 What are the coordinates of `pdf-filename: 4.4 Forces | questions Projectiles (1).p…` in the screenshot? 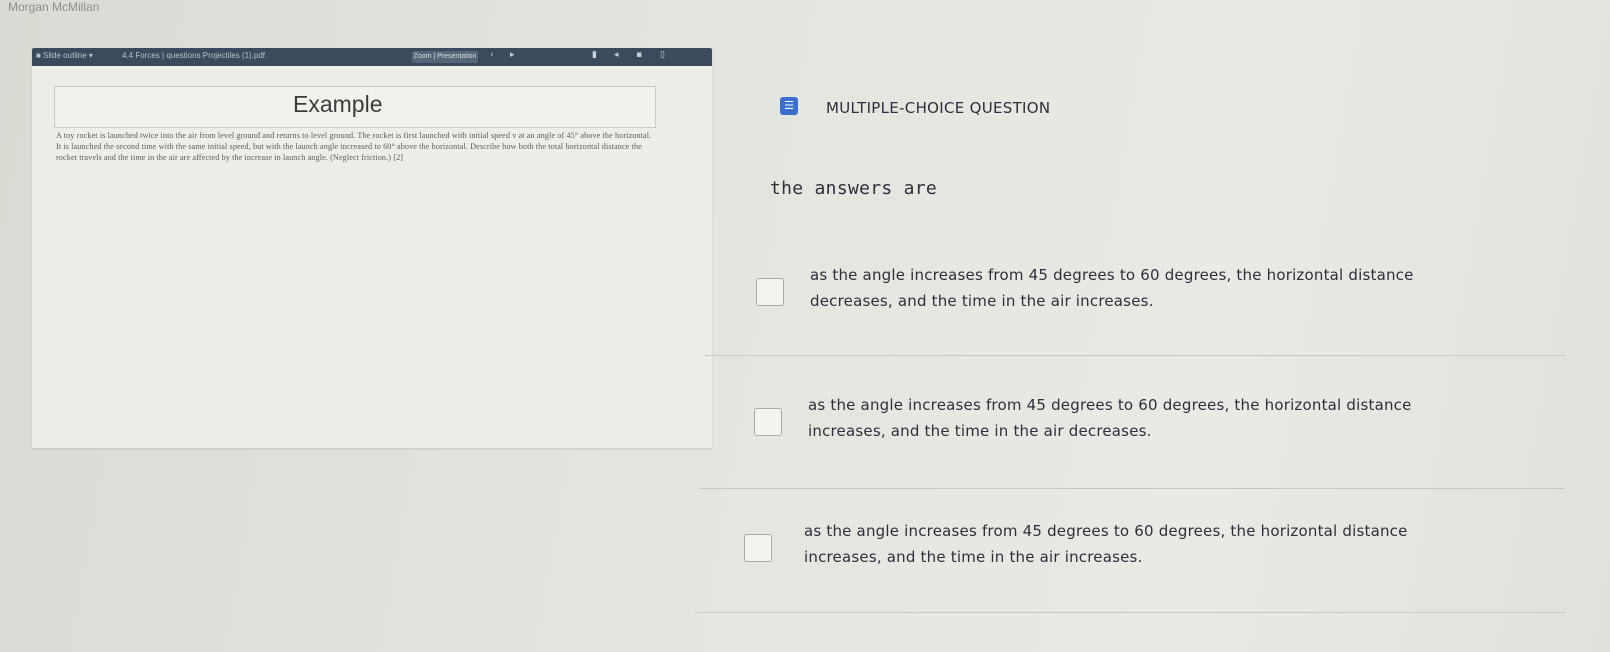 It's located at (194, 55).